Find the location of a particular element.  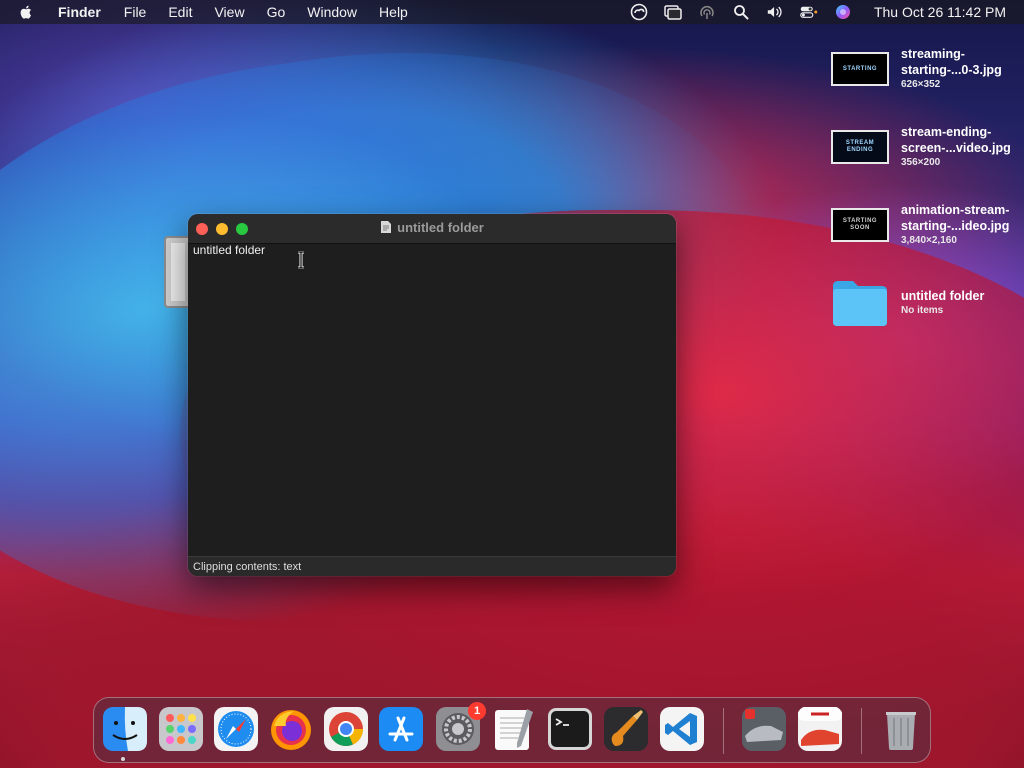

menu-app-finder: Finder is located at coordinates (79, 12).